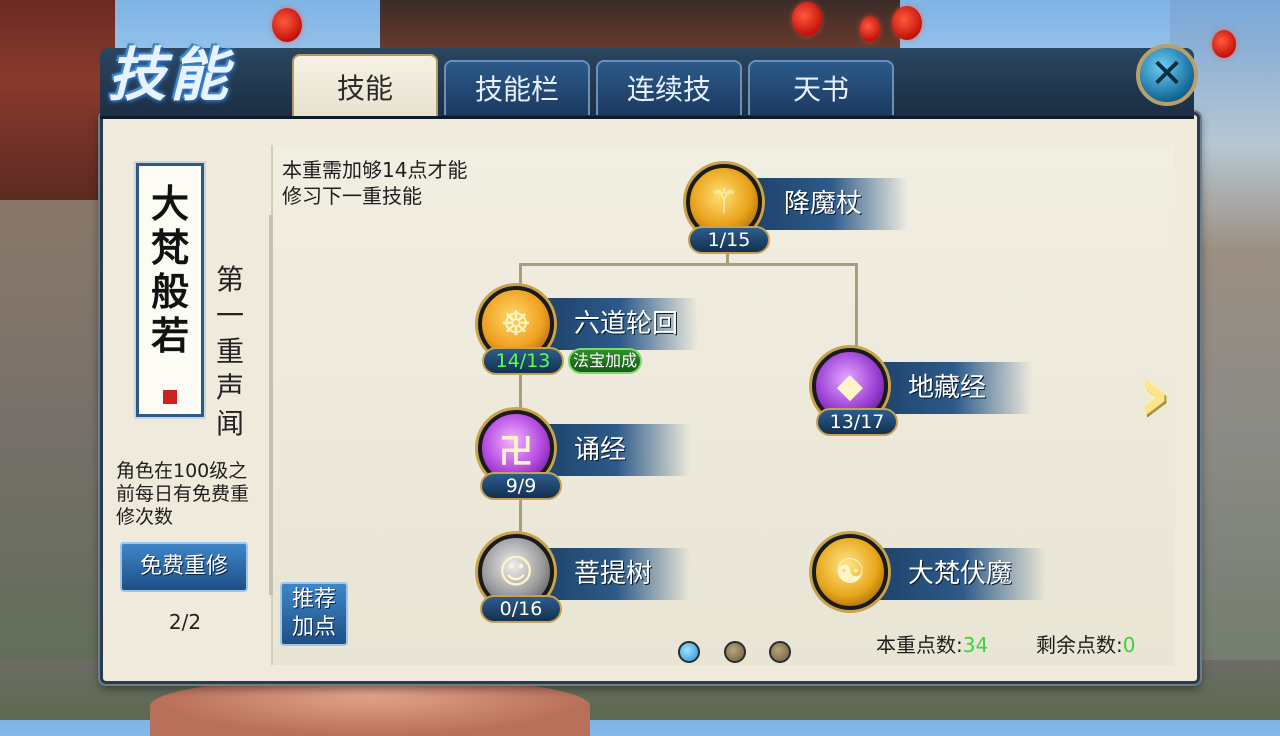  What do you see at coordinates (183, 494) in the screenshot?
I see `free-reset-note: 角色在100级之前每日有免费重修次数` at bounding box center [183, 494].